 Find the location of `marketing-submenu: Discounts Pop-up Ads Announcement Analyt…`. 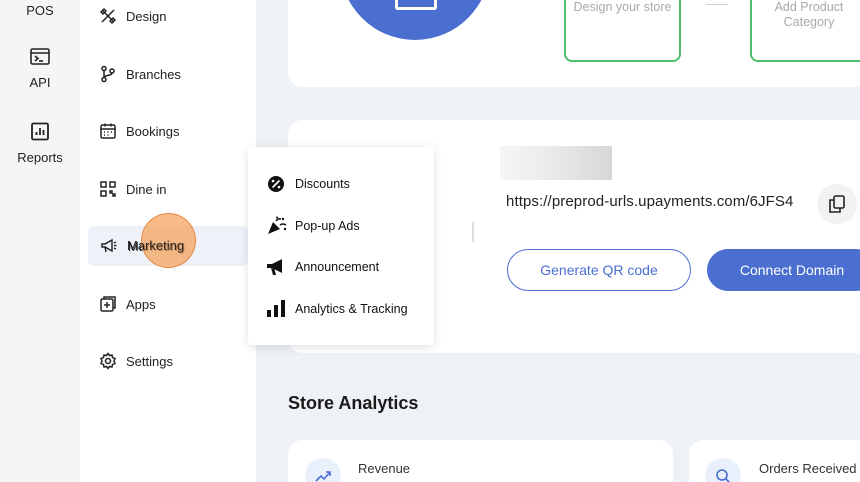

marketing-submenu: Discounts Pop-up Ads Announcement Analyt… is located at coordinates (341, 246).